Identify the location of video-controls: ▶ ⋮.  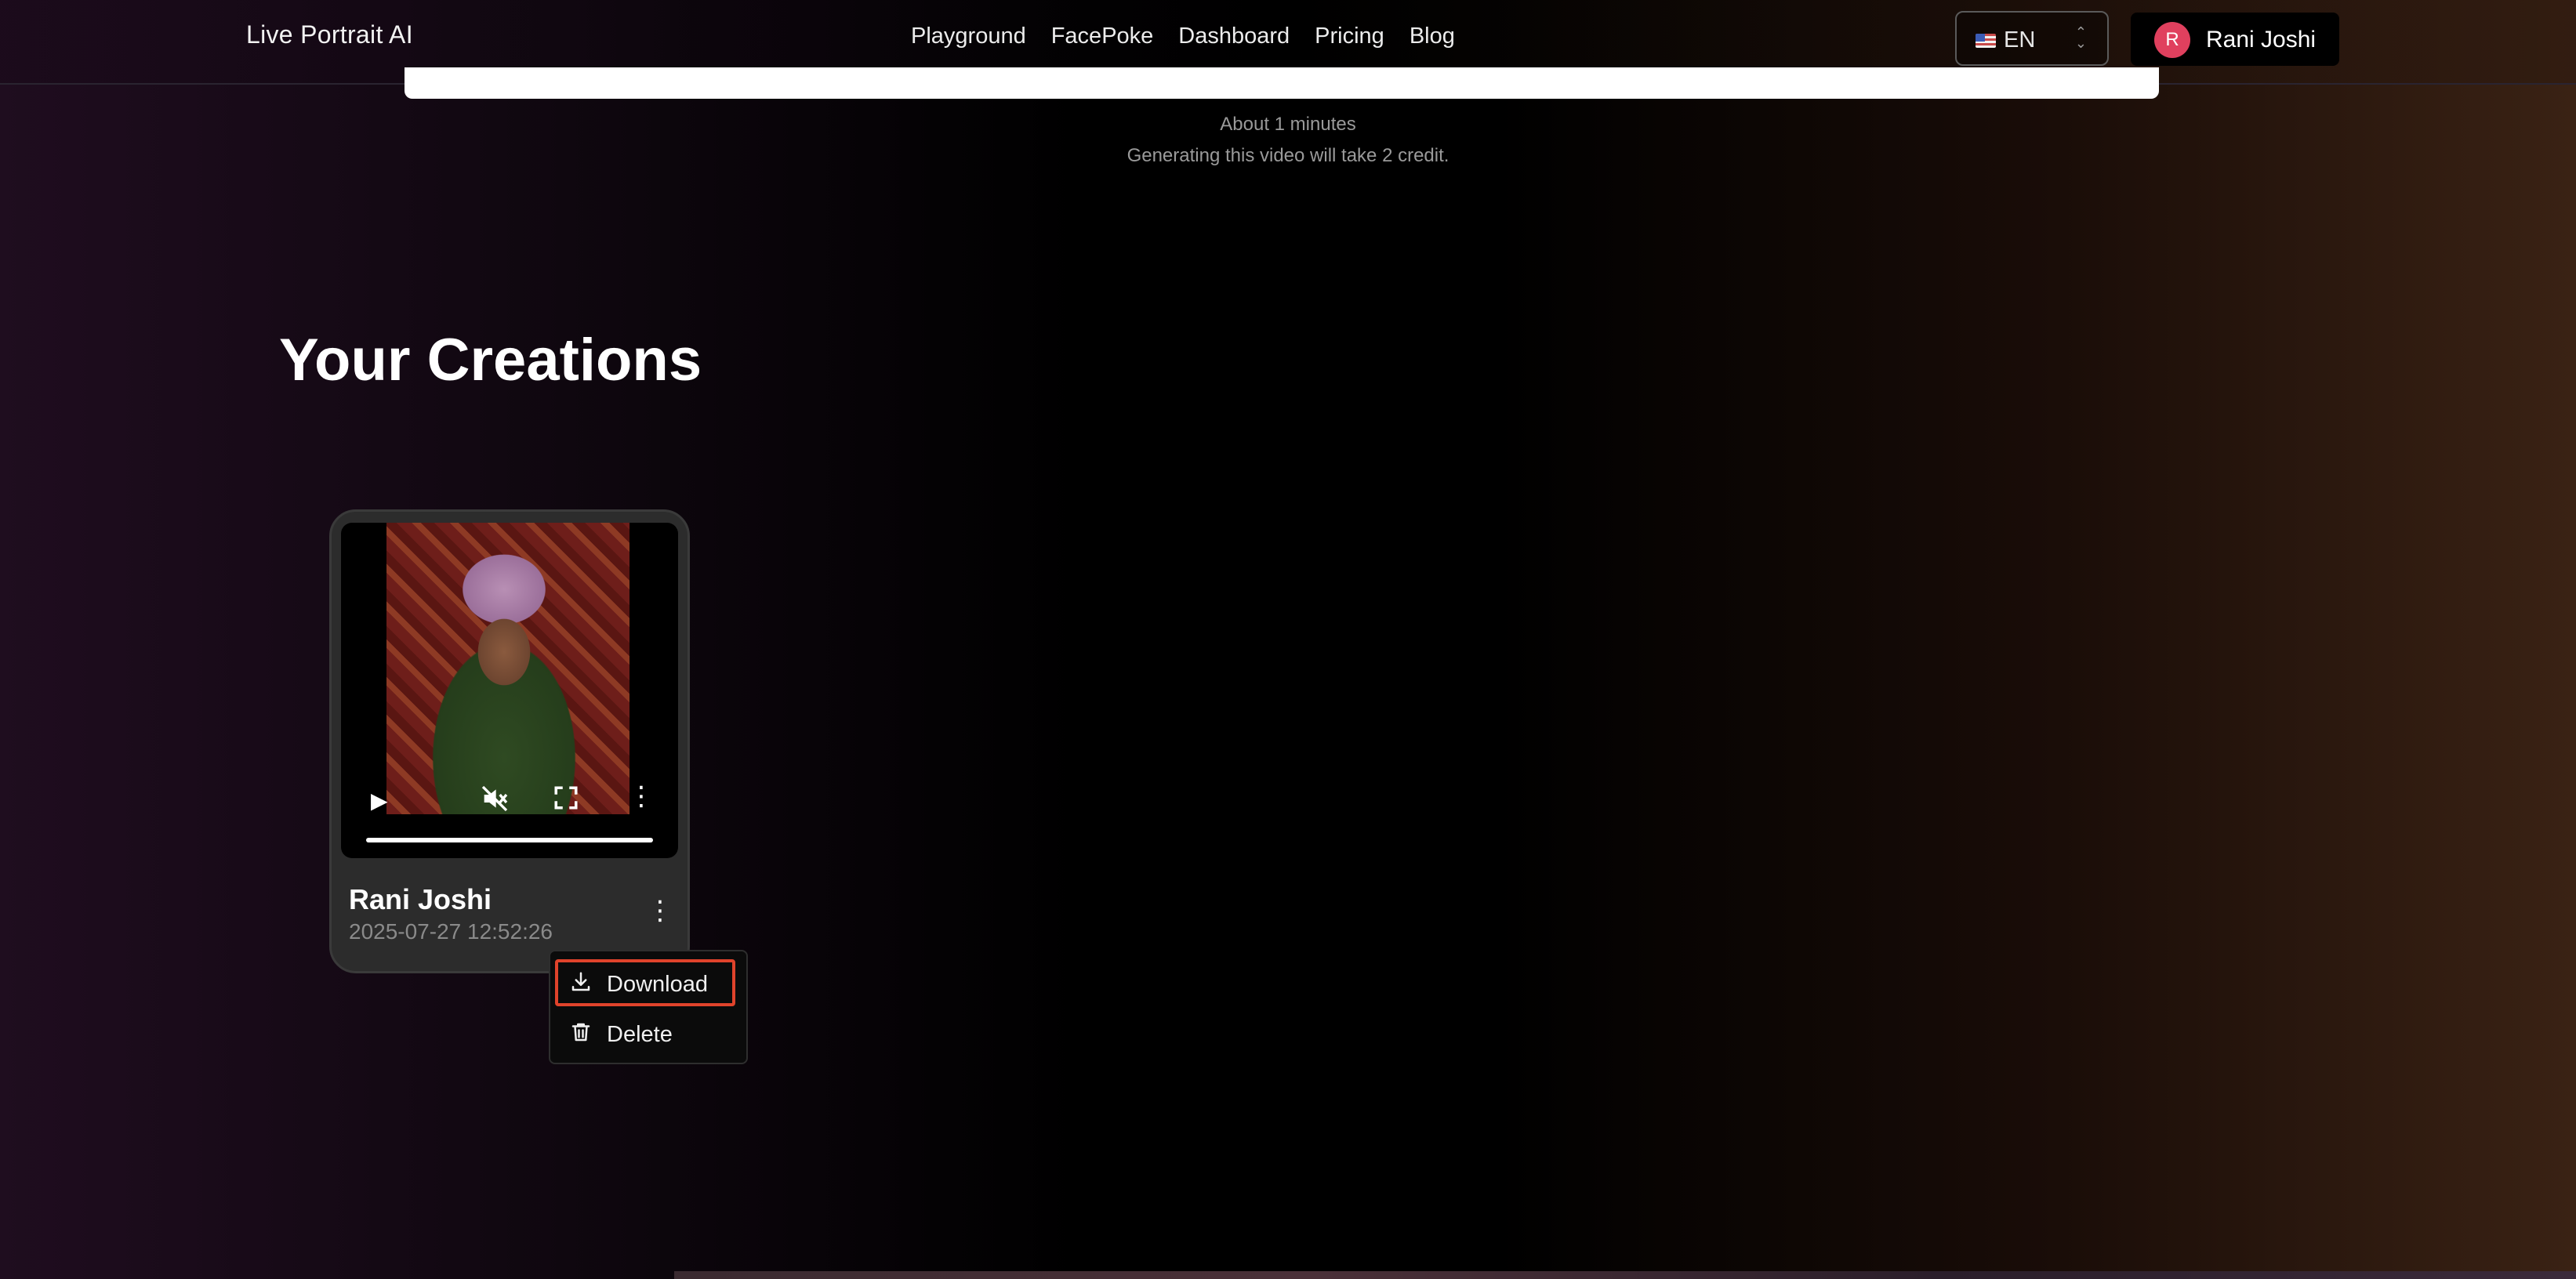
(509, 815).